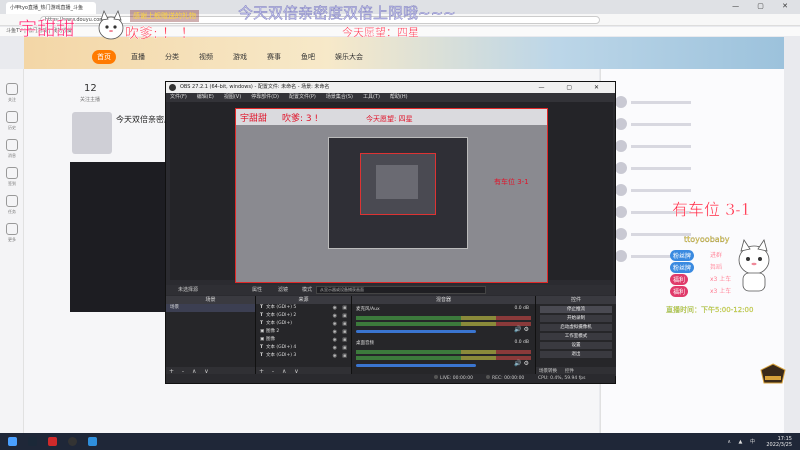 The image size is (800, 450). What do you see at coordinates (303, 340) in the screenshot?
I see `source-item: ▣ 图像 ◉ ▣` at bounding box center [303, 340].